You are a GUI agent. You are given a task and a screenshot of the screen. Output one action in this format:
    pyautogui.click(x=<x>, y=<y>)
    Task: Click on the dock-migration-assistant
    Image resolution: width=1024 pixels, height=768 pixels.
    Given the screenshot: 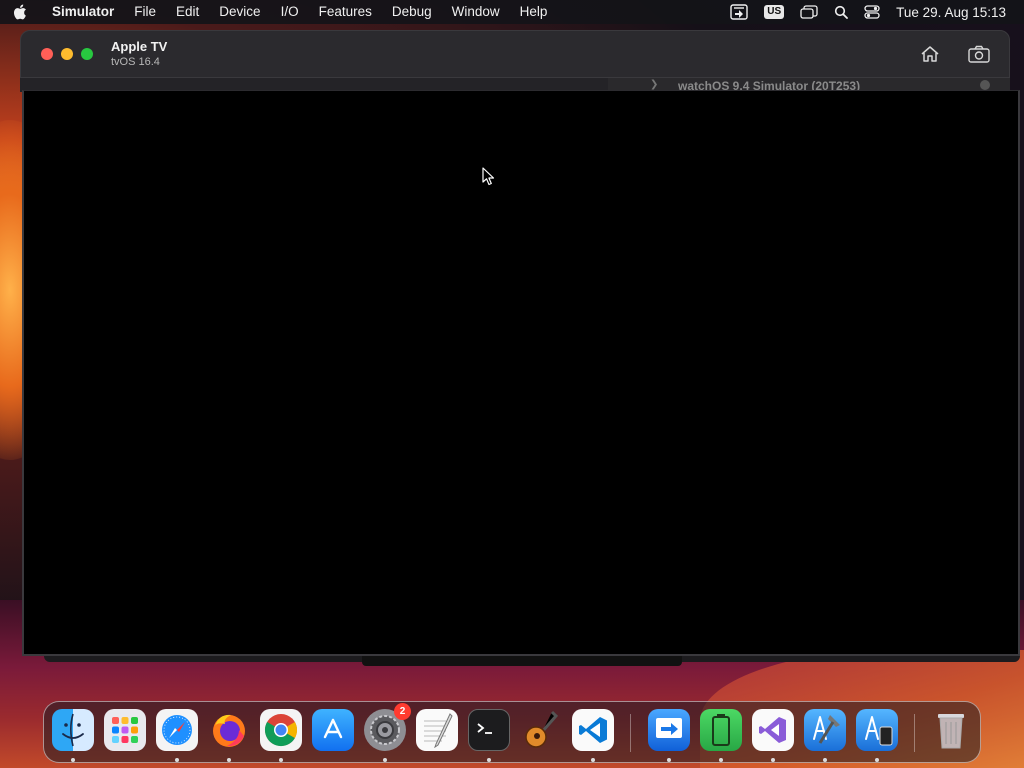 What is the action you would take?
    pyautogui.click(x=669, y=730)
    